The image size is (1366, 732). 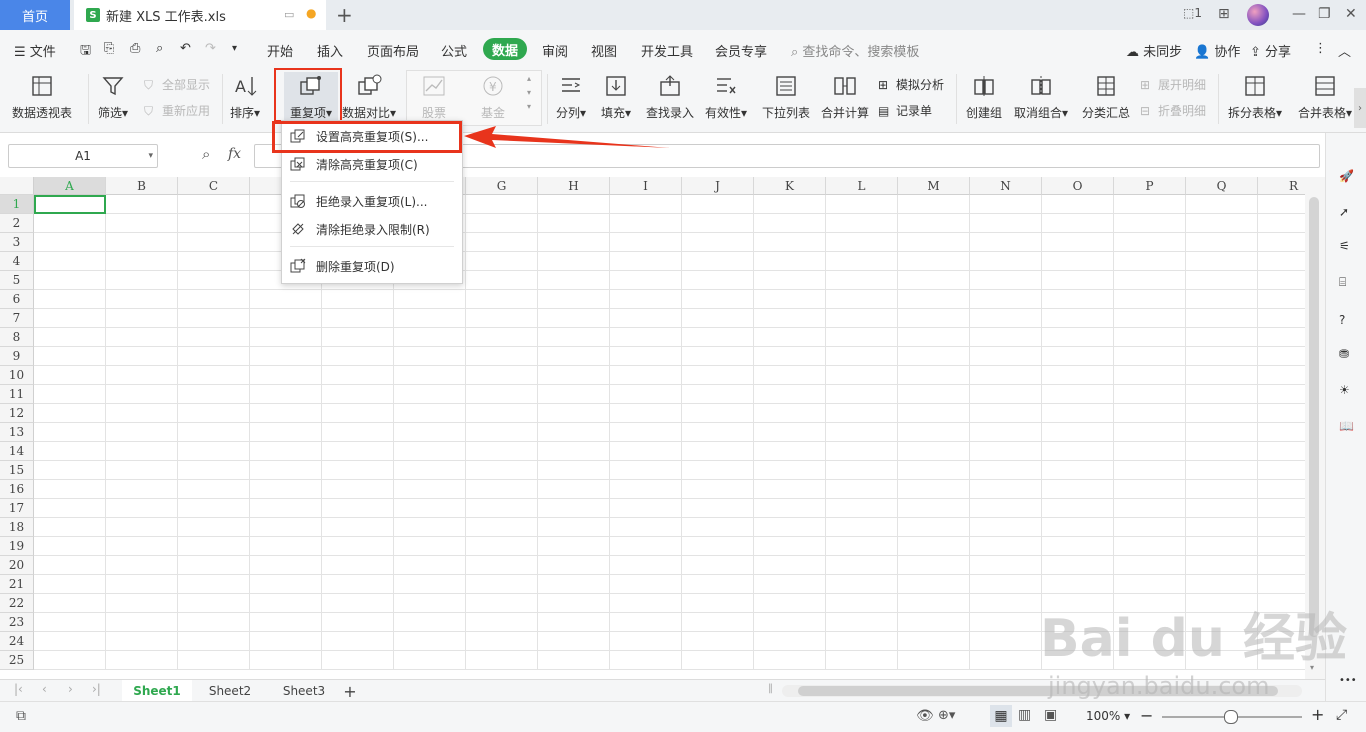 I want to click on merge-table-button: 合并表格▾, so click(x=1325, y=97).